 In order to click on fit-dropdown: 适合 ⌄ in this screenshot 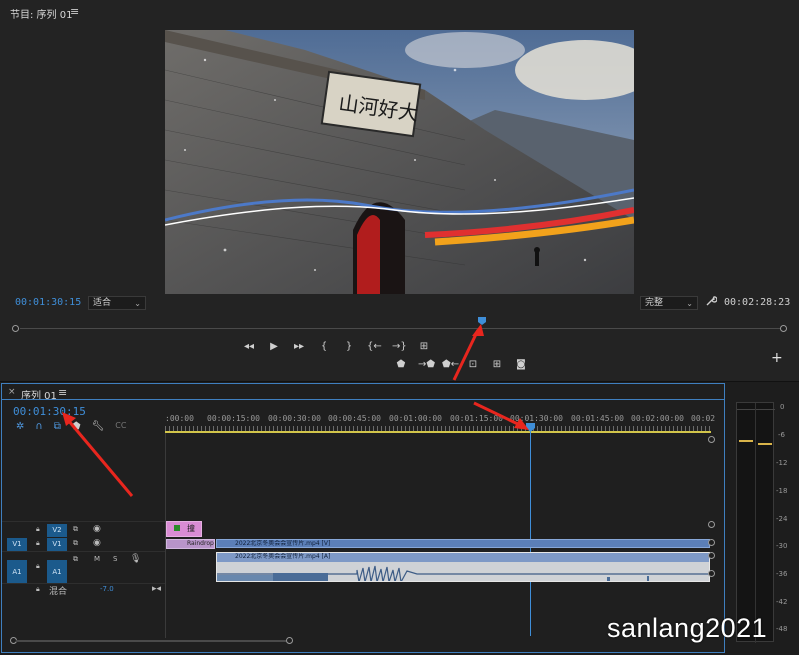, I will do `click(117, 303)`.